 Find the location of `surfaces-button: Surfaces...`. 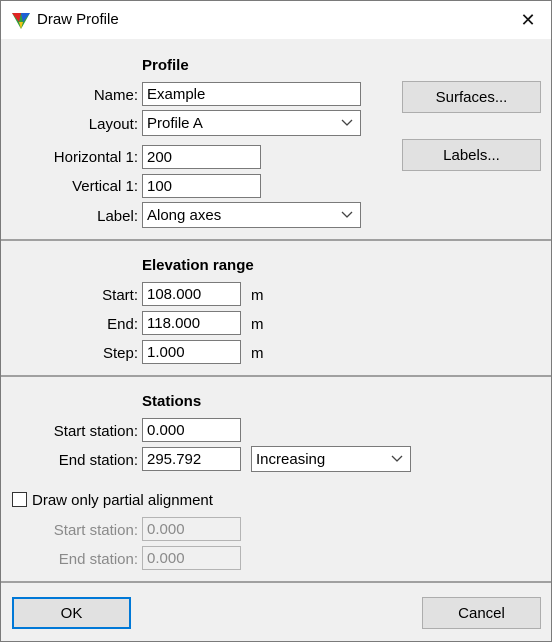

surfaces-button: Surfaces... is located at coordinates (471, 97).